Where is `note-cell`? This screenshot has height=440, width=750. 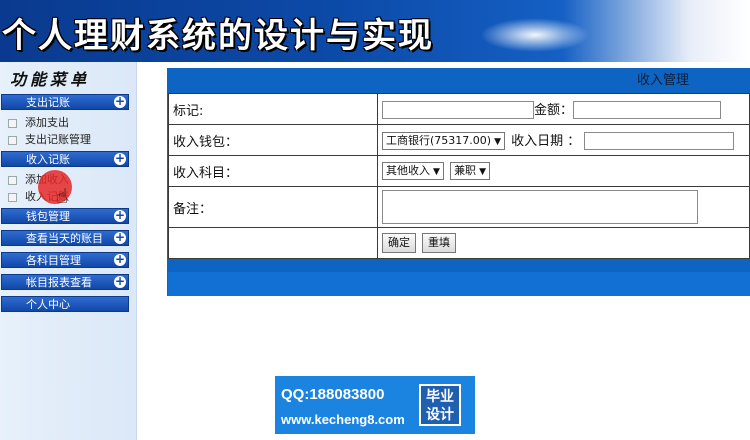
note-cell is located at coordinates (563, 207).